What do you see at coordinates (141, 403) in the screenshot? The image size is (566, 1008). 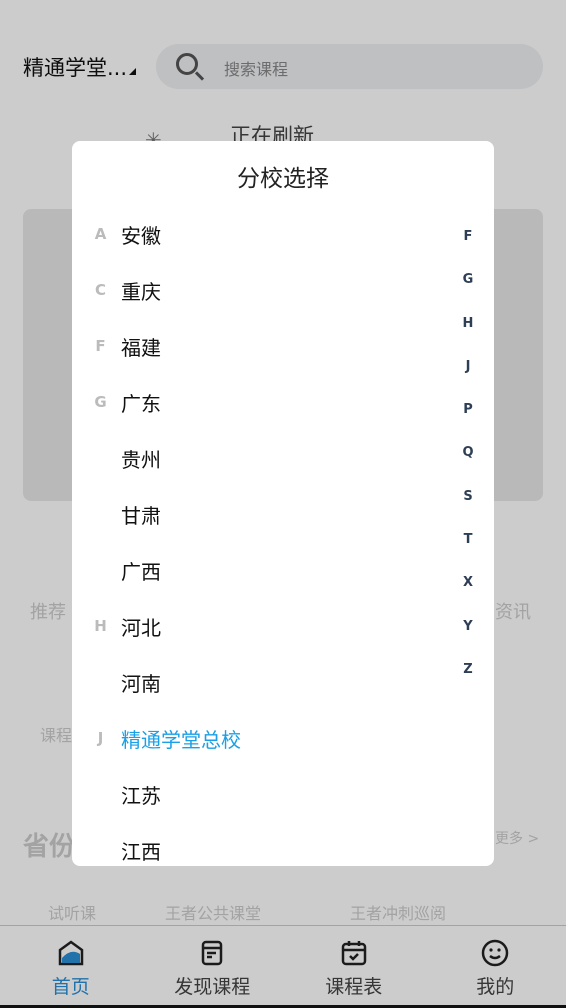 I see `branch-name: 广东` at bounding box center [141, 403].